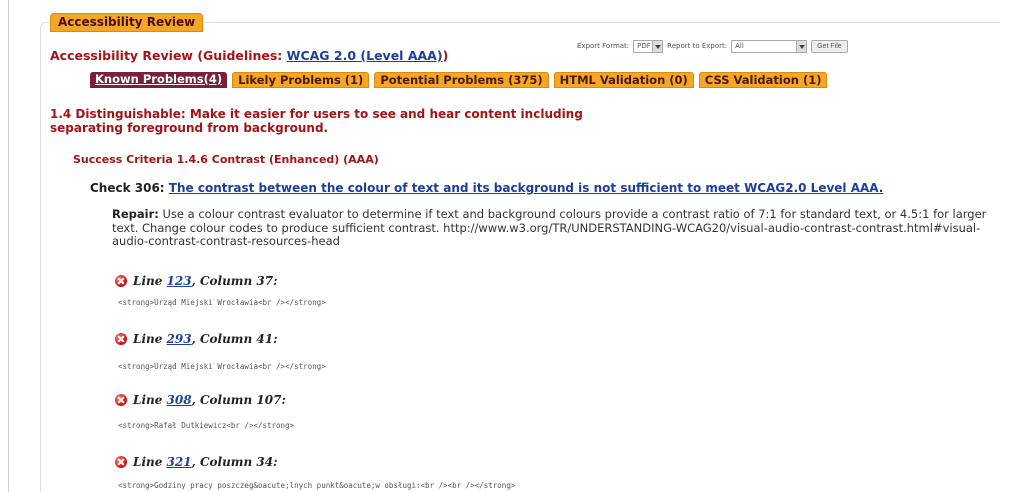 This screenshot has height=492, width=1011. Describe the element at coordinates (829, 46) in the screenshot. I see `get-file-button: Get File` at that location.